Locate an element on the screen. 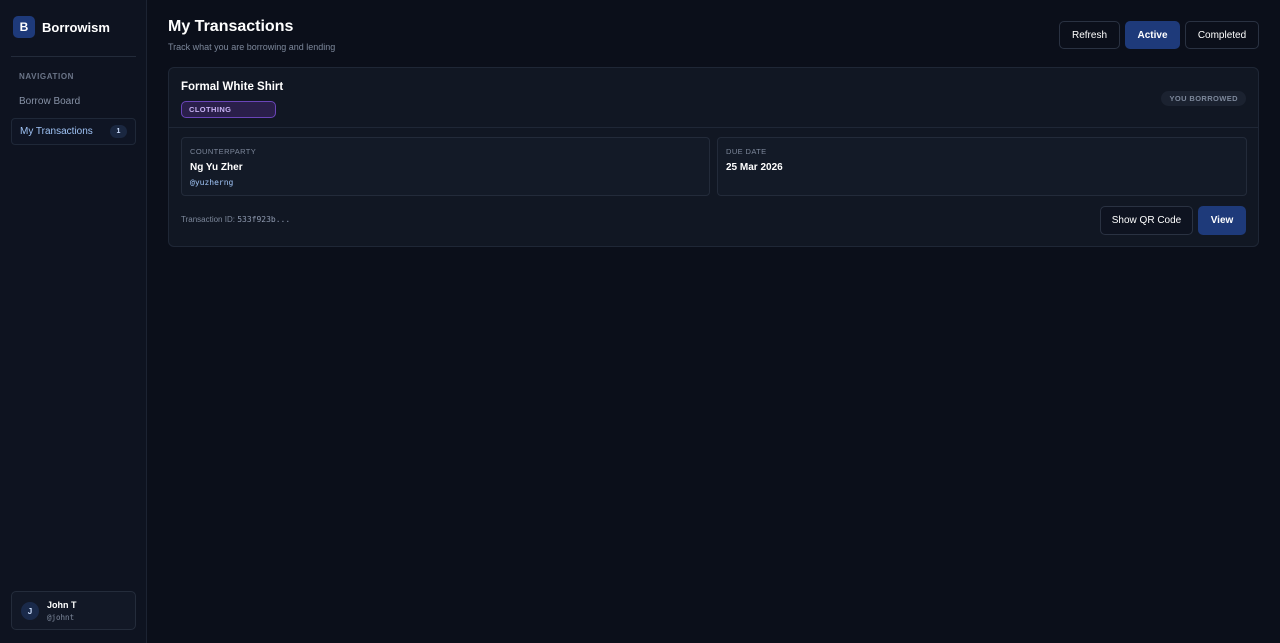 The height and width of the screenshot is (643, 1280). counterparty-handle: @yuzherng is located at coordinates (212, 182).